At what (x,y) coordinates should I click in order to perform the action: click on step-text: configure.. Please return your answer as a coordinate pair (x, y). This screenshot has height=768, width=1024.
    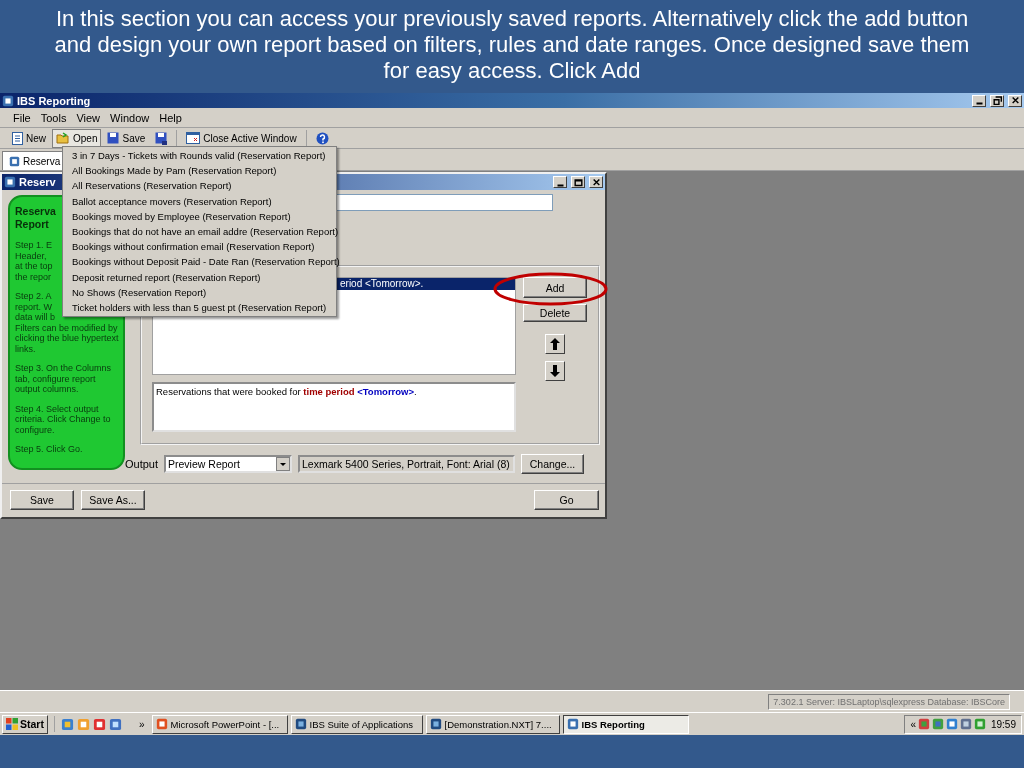
    Looking at the image, I should click on (35, 429).